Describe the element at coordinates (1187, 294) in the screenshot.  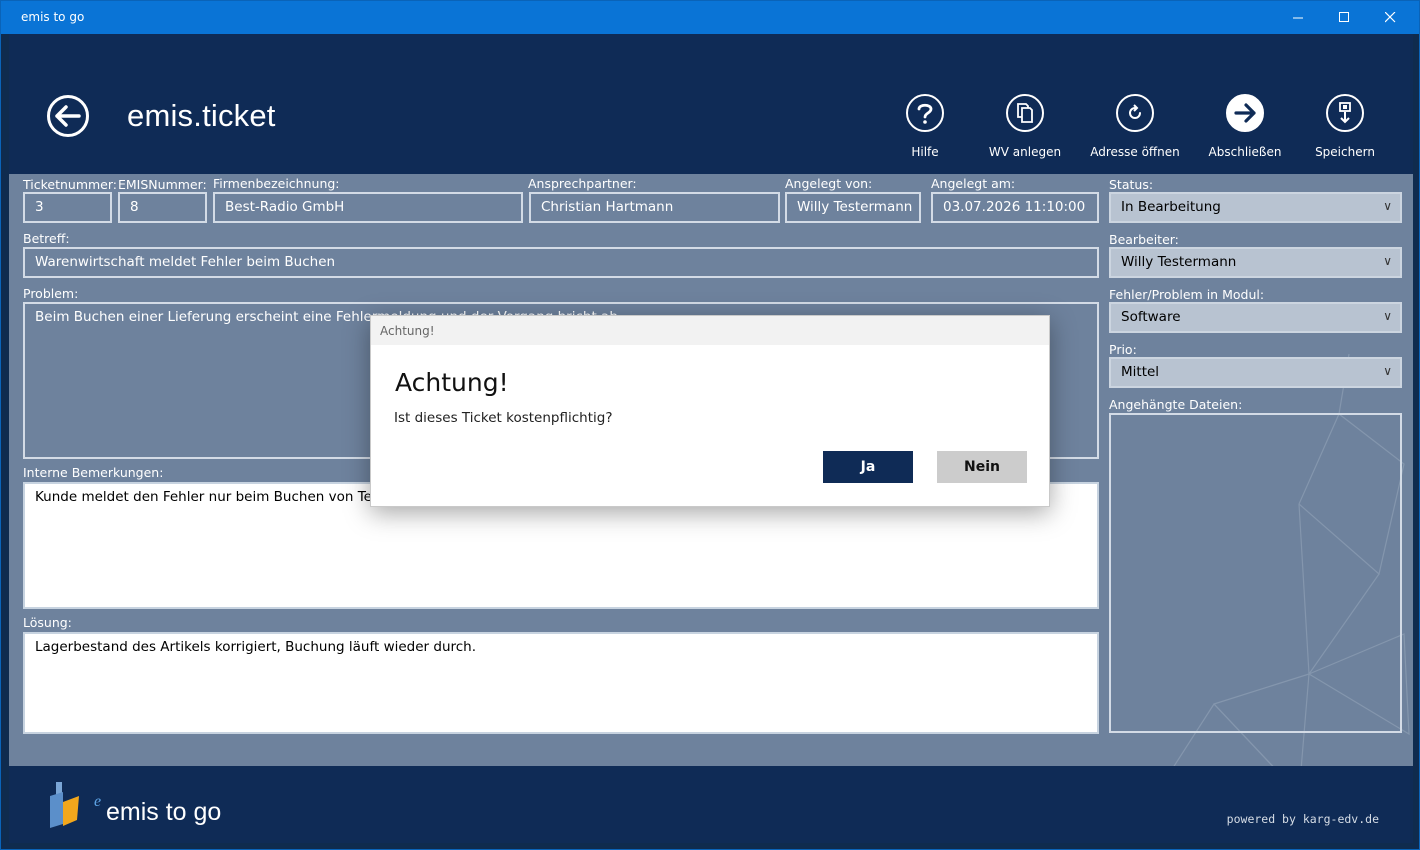
I see `modul-label: Fehler/Problem in Modul:` at that location.